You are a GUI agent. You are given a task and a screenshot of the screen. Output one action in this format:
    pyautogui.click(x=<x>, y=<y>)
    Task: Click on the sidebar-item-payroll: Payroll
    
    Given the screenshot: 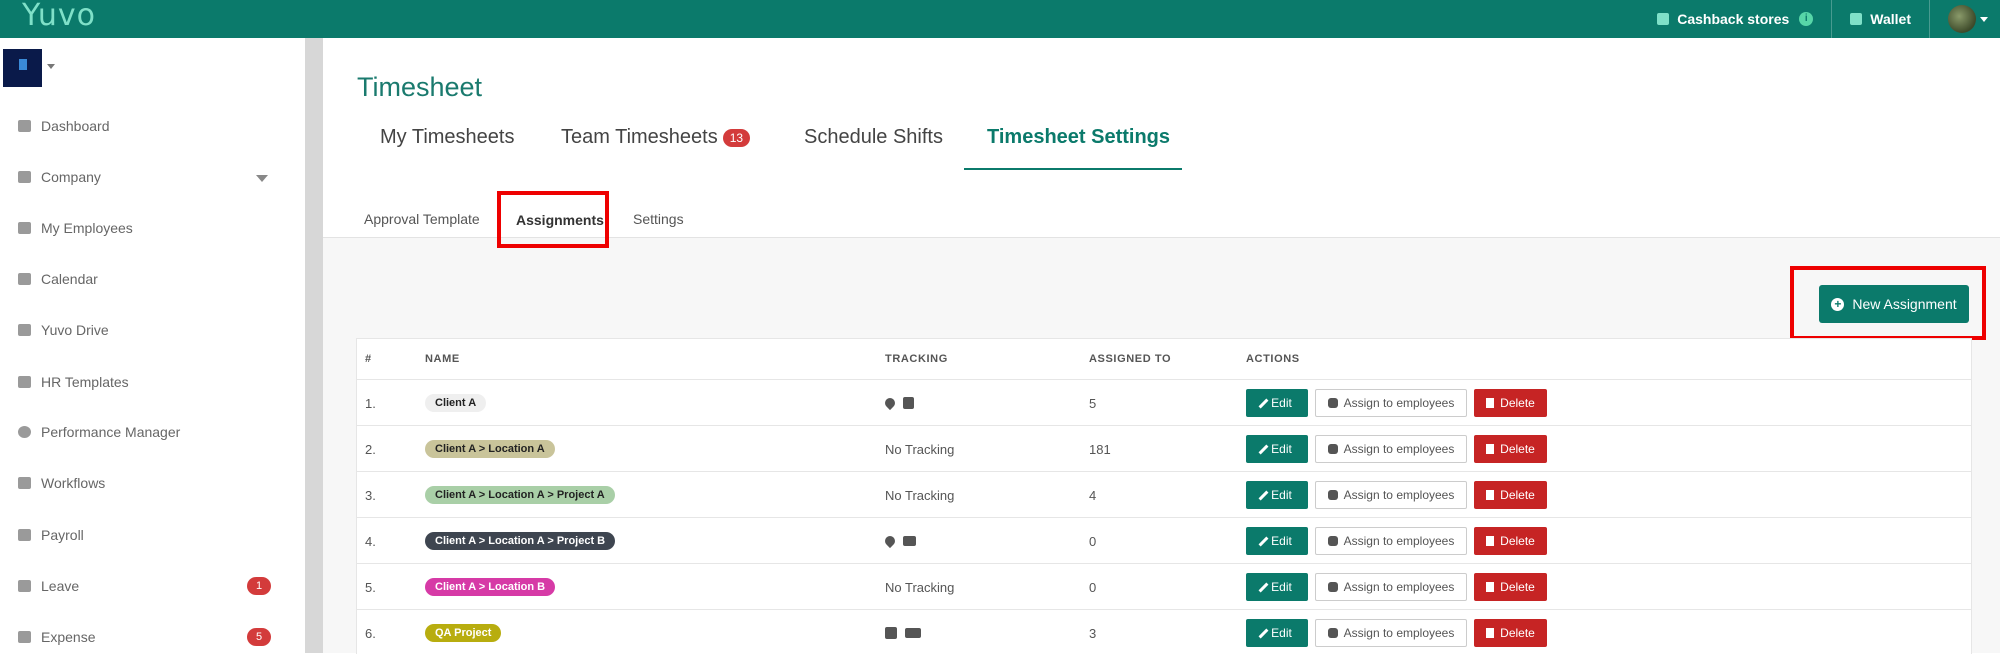 What is the action you would take?
    pyautogui.click(x=51, y=535)
    